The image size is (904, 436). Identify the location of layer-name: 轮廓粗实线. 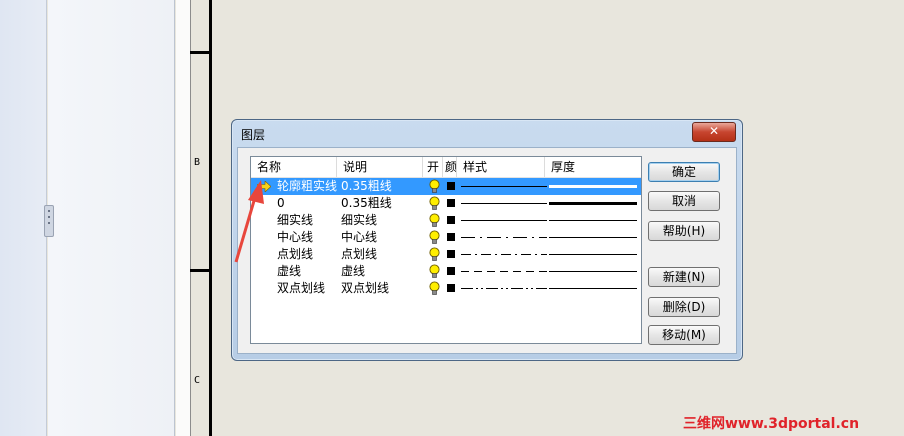
(307, 186).